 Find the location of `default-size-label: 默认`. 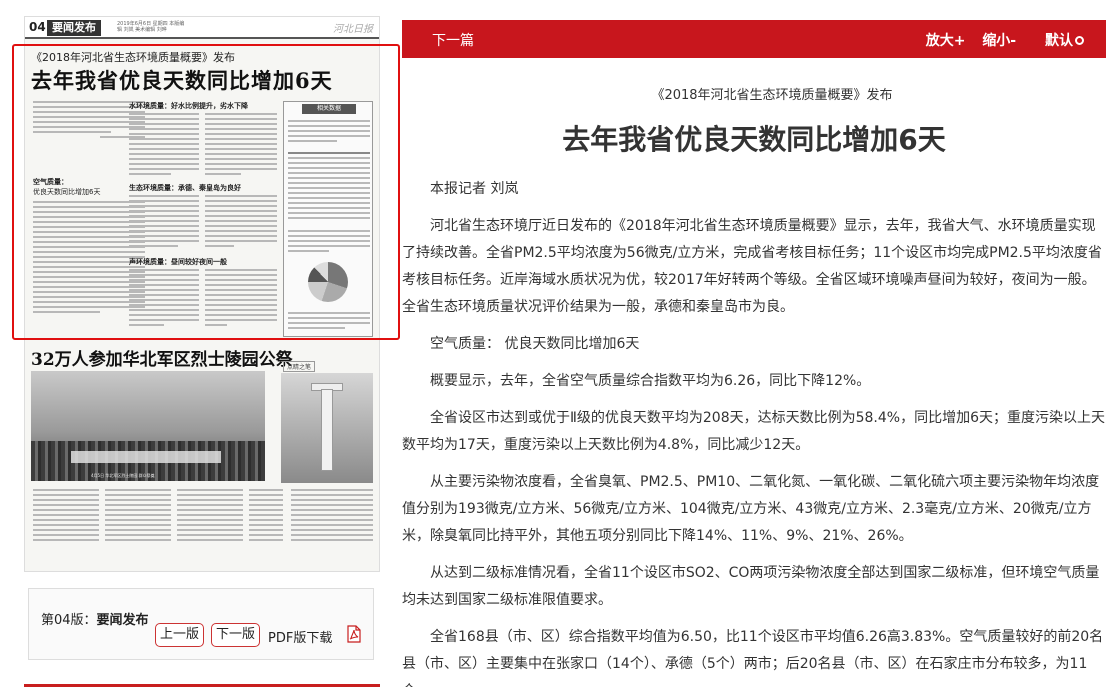

default-size-label: 默认 is located at coordinates (1059, 41).